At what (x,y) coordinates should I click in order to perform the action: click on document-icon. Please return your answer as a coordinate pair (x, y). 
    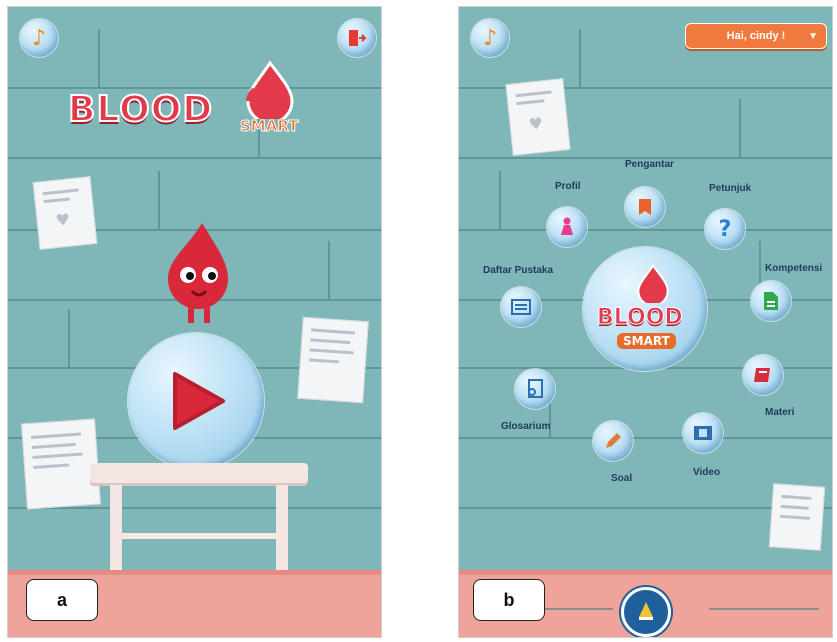
    Looking at the image, I should click on (771, 301).